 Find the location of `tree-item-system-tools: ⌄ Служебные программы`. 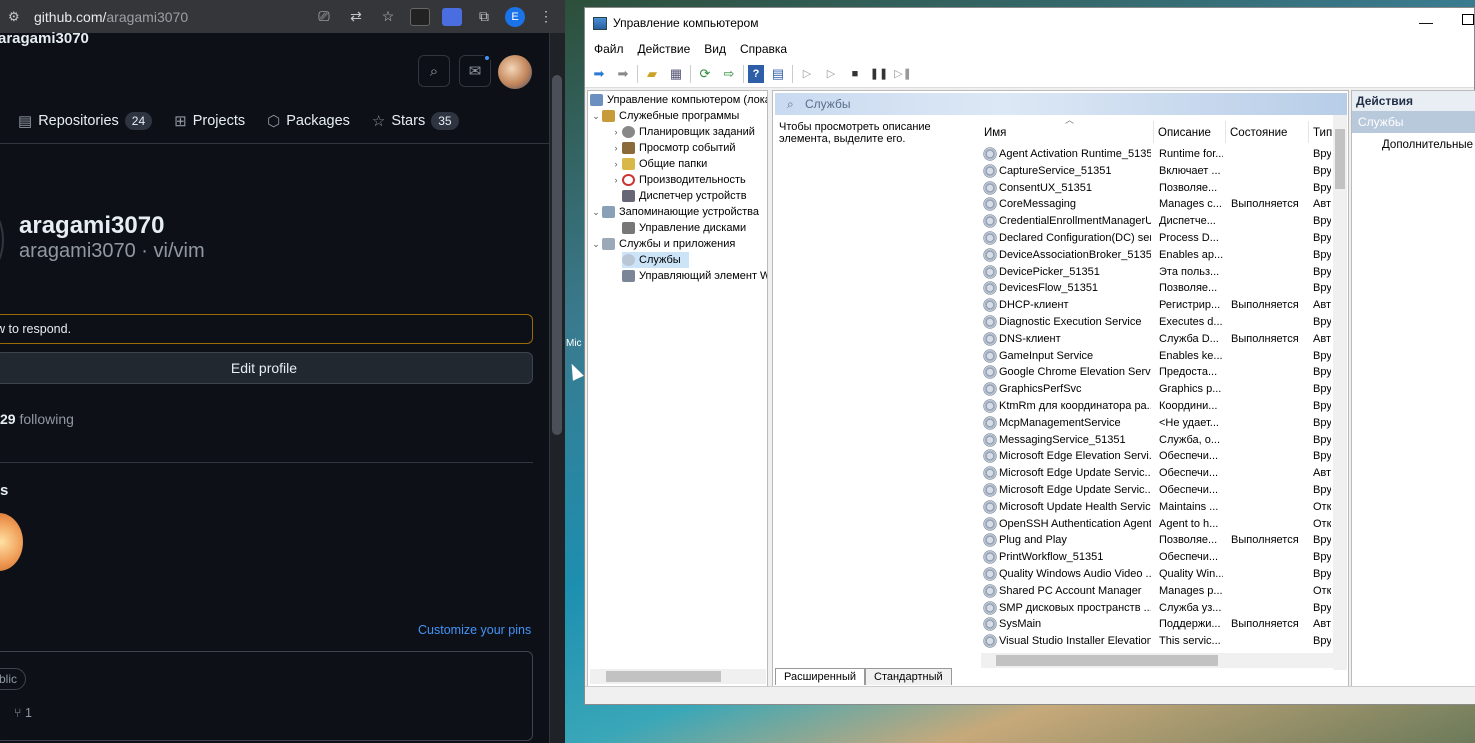

tree-item-system-tools: ⌄ Служебные программы is located at coordinates (664, 116).